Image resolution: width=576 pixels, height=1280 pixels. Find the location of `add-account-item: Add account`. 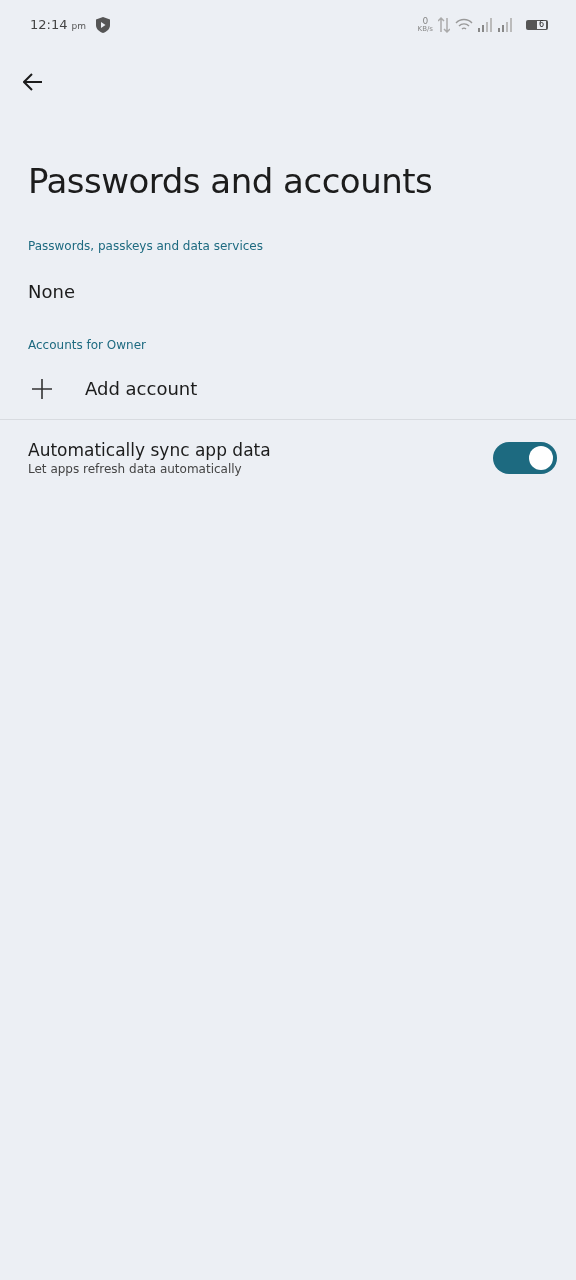

add-account-item: Add account is located at coordinates (288, 389).